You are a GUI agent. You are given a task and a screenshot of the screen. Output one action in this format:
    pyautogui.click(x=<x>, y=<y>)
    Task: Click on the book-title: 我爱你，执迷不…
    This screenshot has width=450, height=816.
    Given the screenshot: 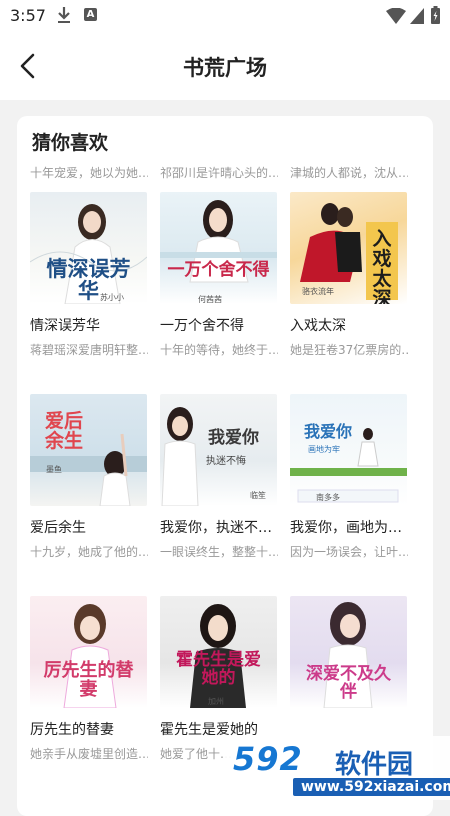 What is the action you would take?
    pyautogui.click(x=219, y=527)
    